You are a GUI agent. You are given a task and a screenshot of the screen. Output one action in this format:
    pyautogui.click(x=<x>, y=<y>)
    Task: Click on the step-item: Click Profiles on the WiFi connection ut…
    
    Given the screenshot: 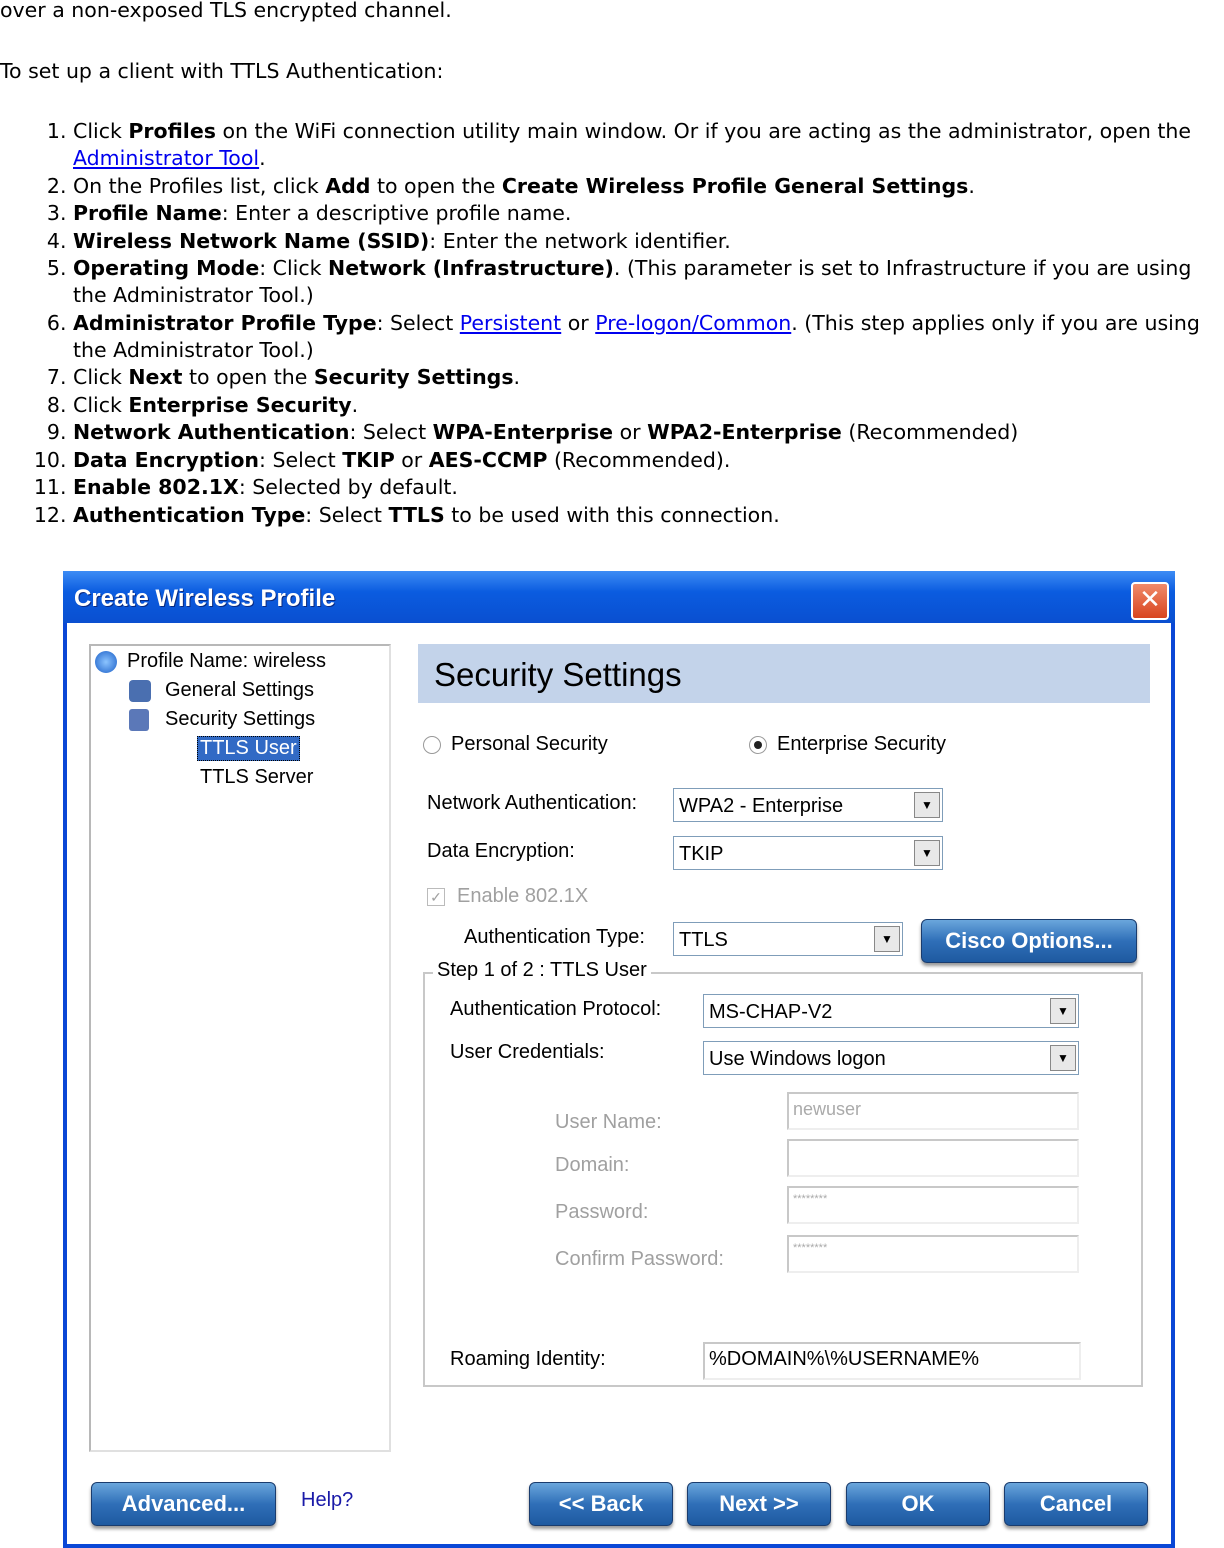 What is the action you would take?
    pyautogui.click(x=648, y=145)
    